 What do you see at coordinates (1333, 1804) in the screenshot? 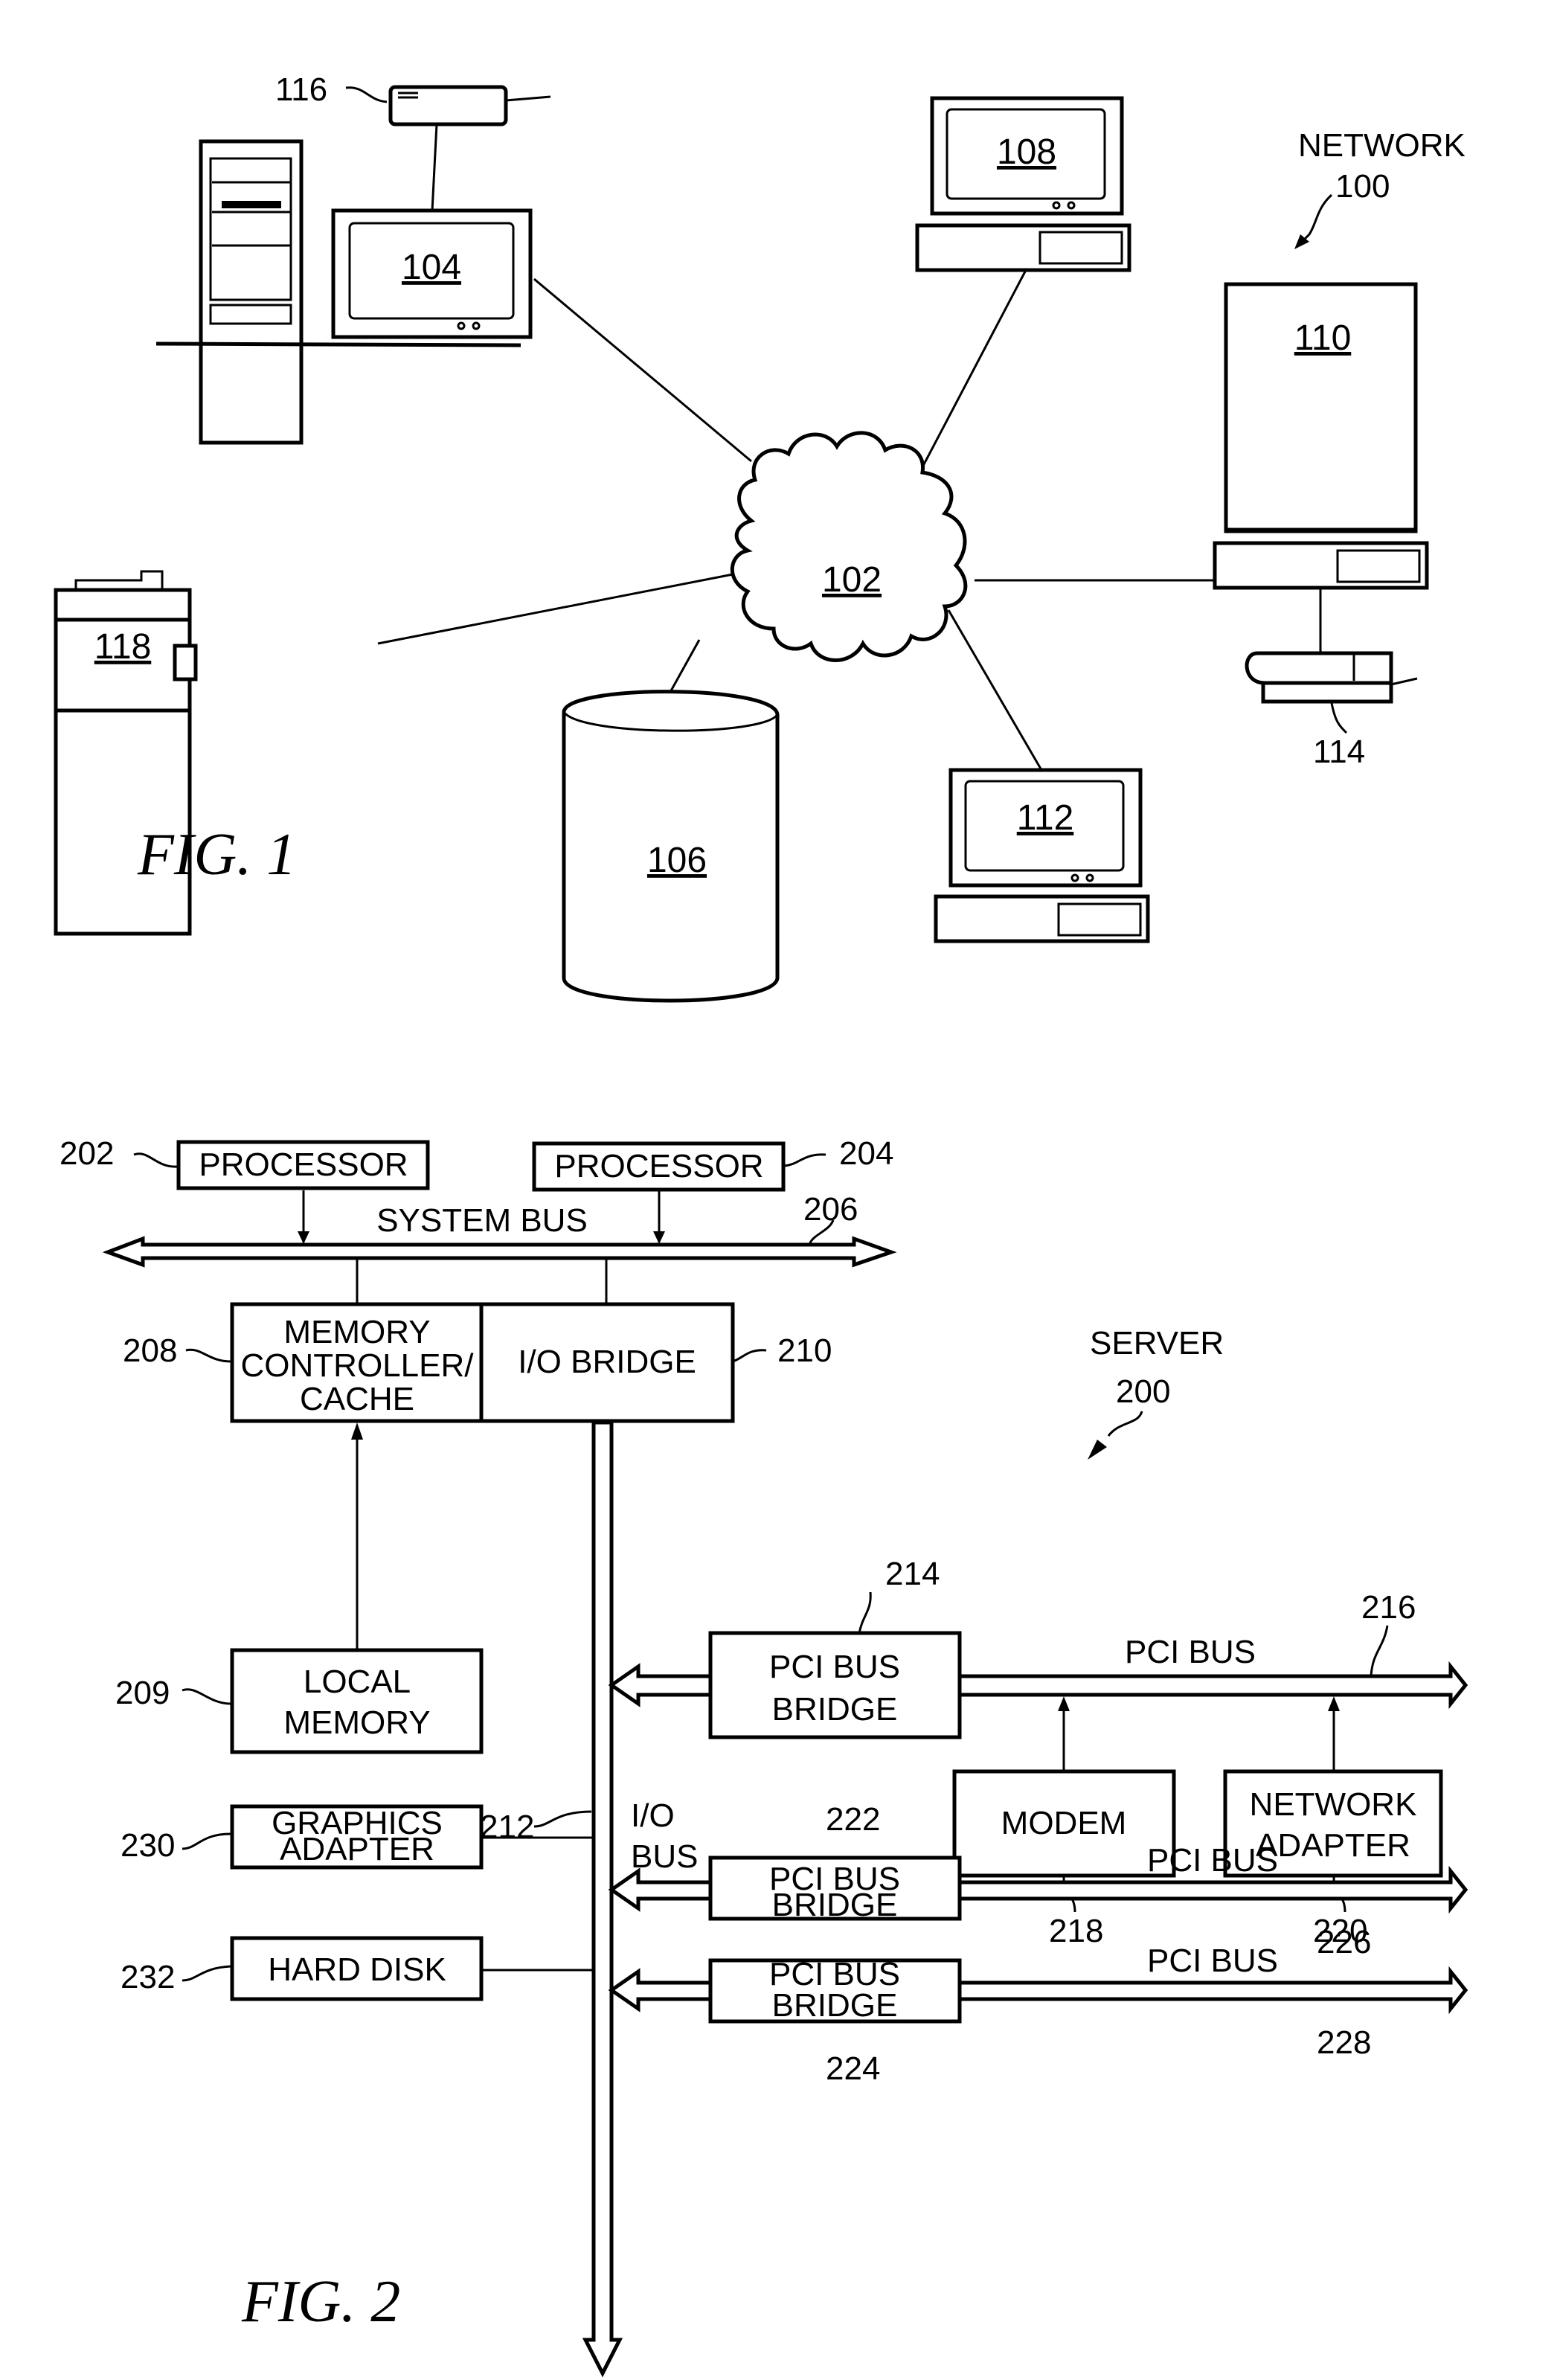
I see `network-adapter-line-1: NETWORK` at bounding box center [1333, 1804].